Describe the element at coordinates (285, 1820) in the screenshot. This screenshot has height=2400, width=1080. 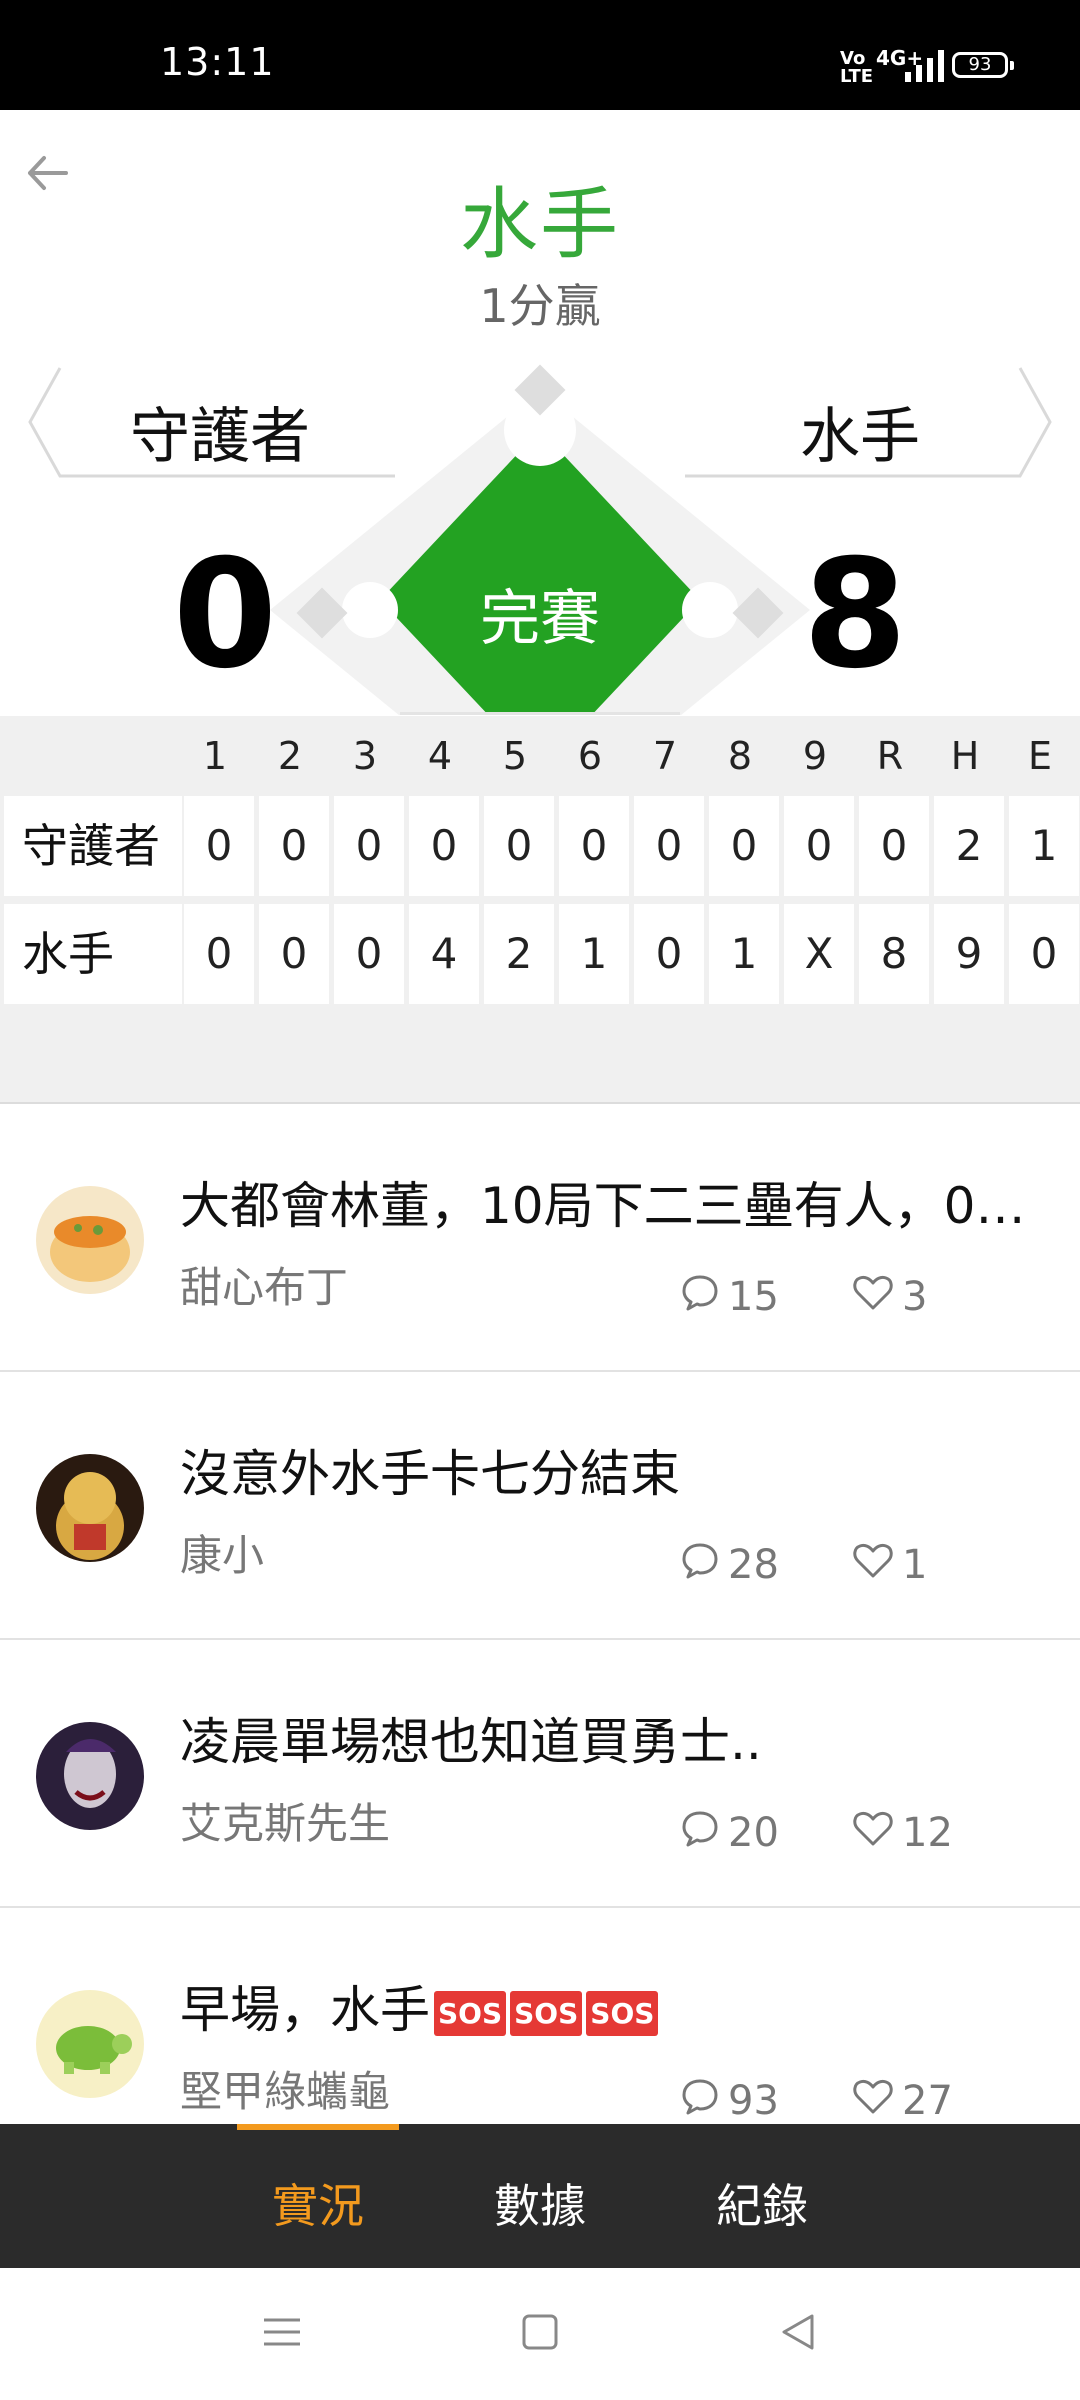
I see `post-author: 艾克斯先生` at that location.